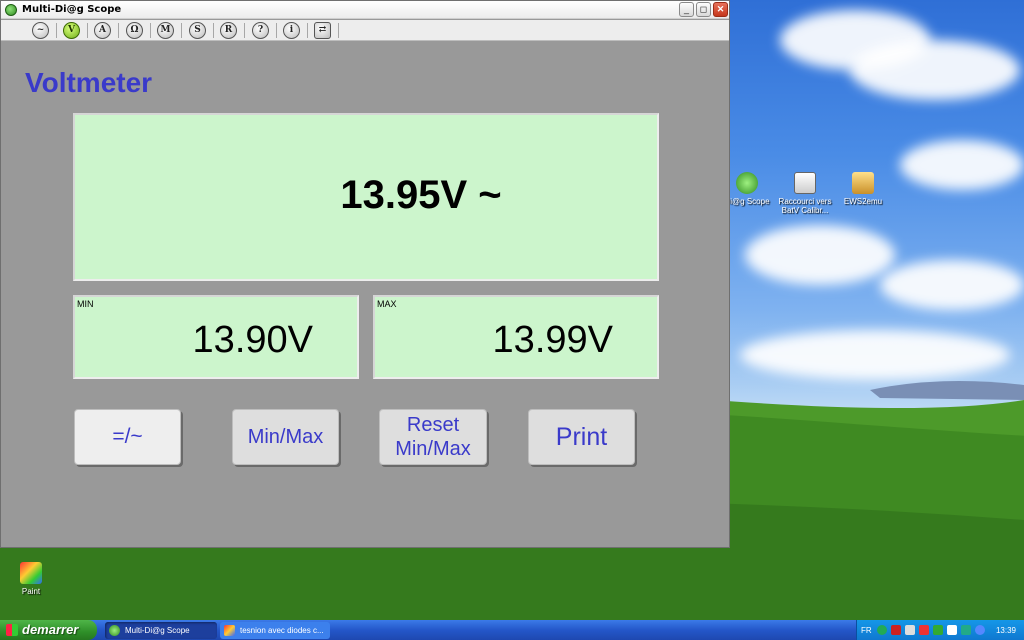 The height and width of the screenshot is (640, 1024). What do you see at coordinates (165, 30) in the screenshot?
I see `m-mode-icon: M` at bounding box center [165, 30].